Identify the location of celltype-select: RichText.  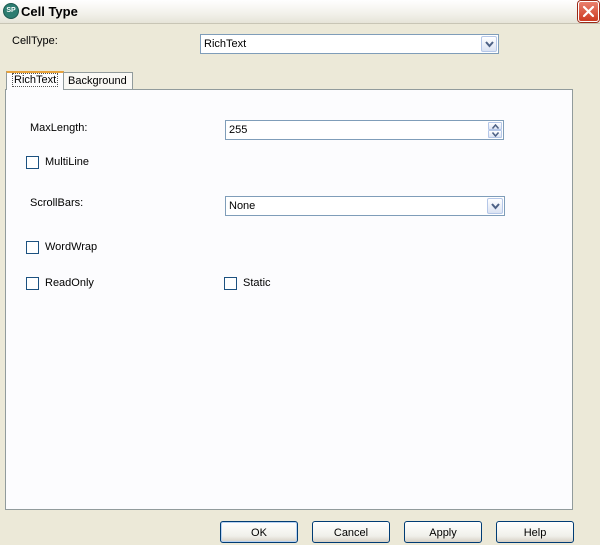
(349, 44).